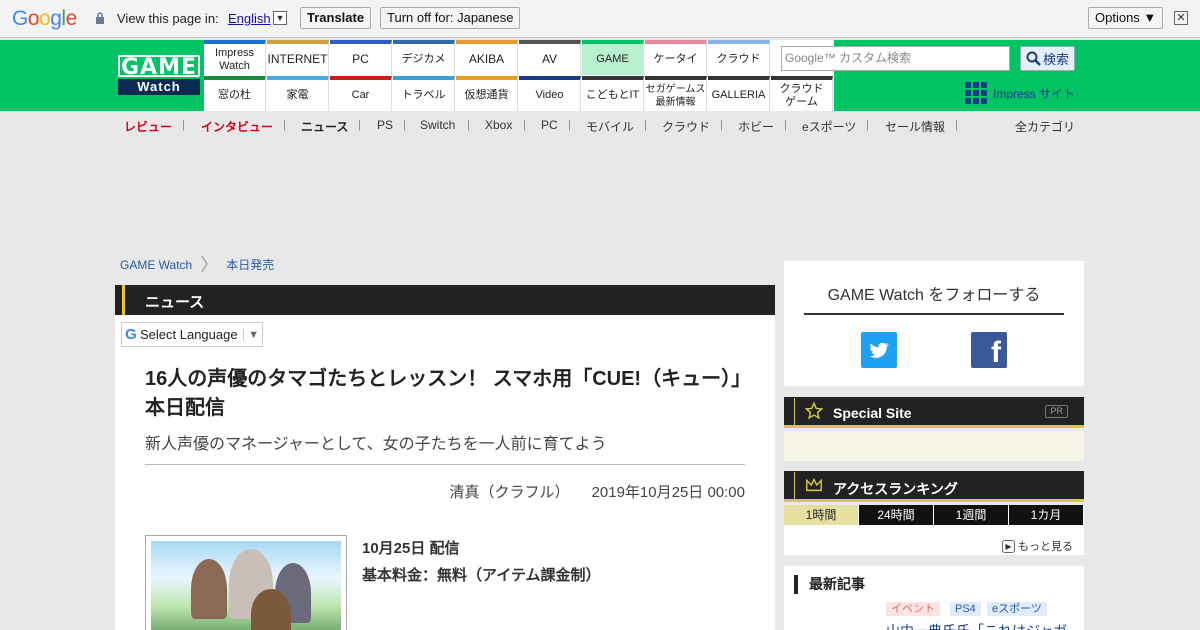 The image size is (1200, 630). Describe the element at coordinates (1017, 609) in the screenshot. I see `tag-esports: eスポーツ` at that location.